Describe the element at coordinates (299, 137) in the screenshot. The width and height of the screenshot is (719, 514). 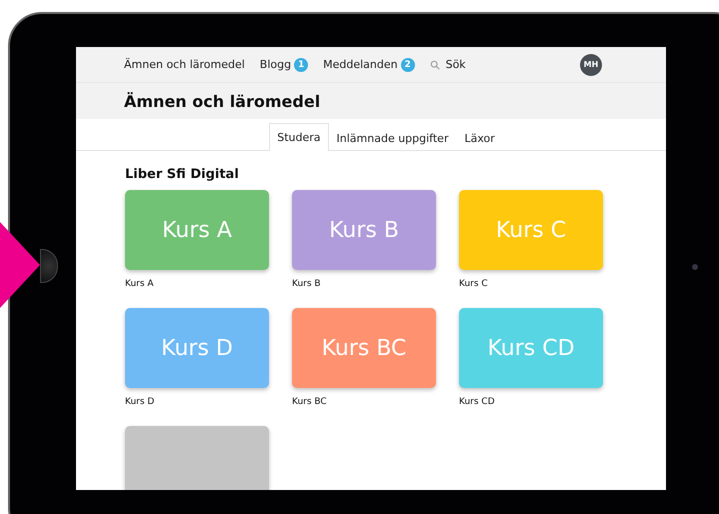
I see `tab: Studera` at that location.